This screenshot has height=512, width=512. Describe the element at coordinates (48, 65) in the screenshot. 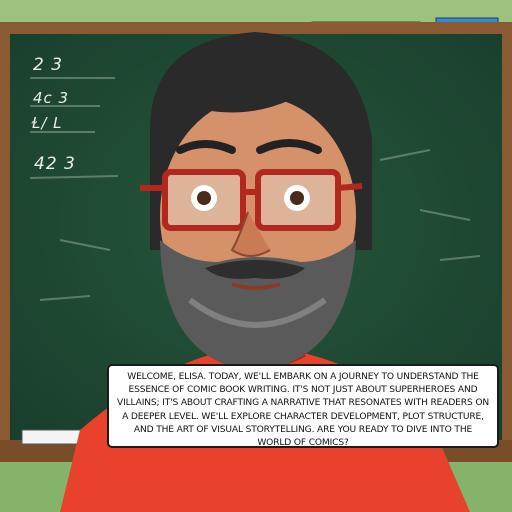

I see `chalk-writing-1: 2 3` at that location.